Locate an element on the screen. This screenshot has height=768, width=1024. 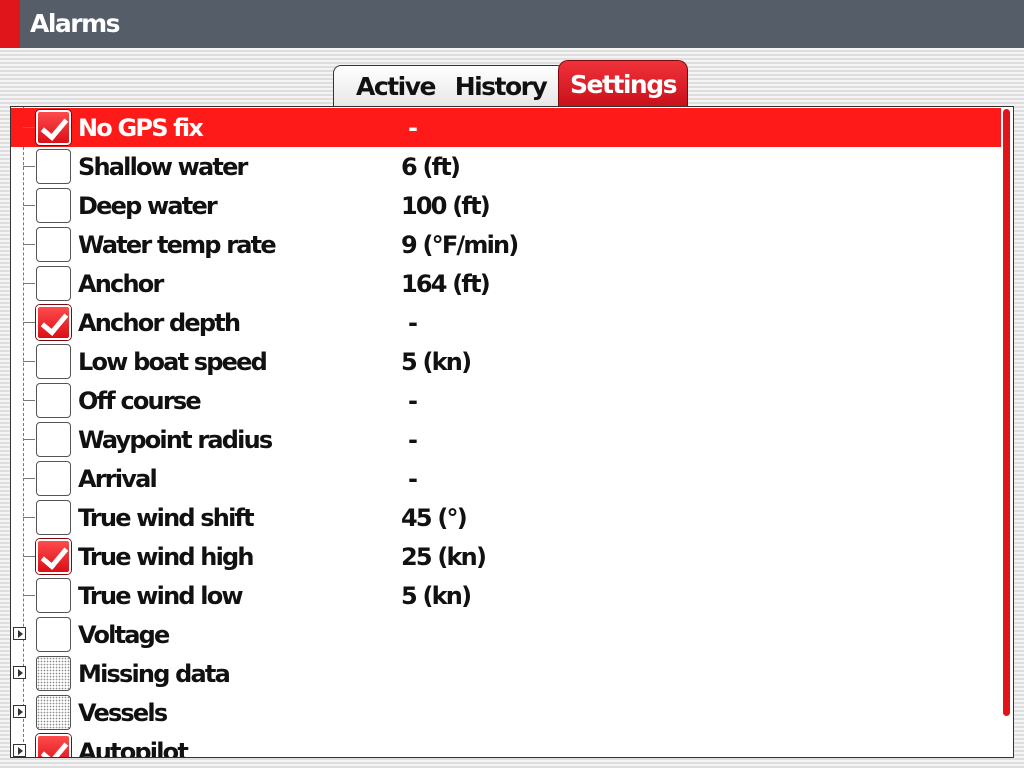
alarm-label: Waypoint radius is located at coordinates (175, 440).